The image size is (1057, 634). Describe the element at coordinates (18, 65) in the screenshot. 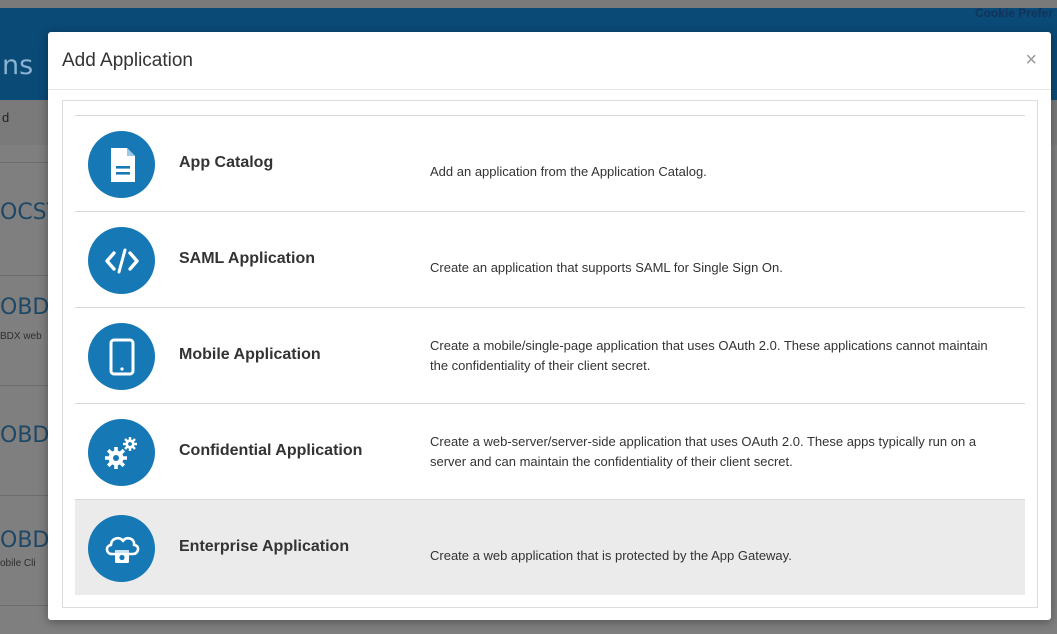

I see `background-page-title: ns` at that location.